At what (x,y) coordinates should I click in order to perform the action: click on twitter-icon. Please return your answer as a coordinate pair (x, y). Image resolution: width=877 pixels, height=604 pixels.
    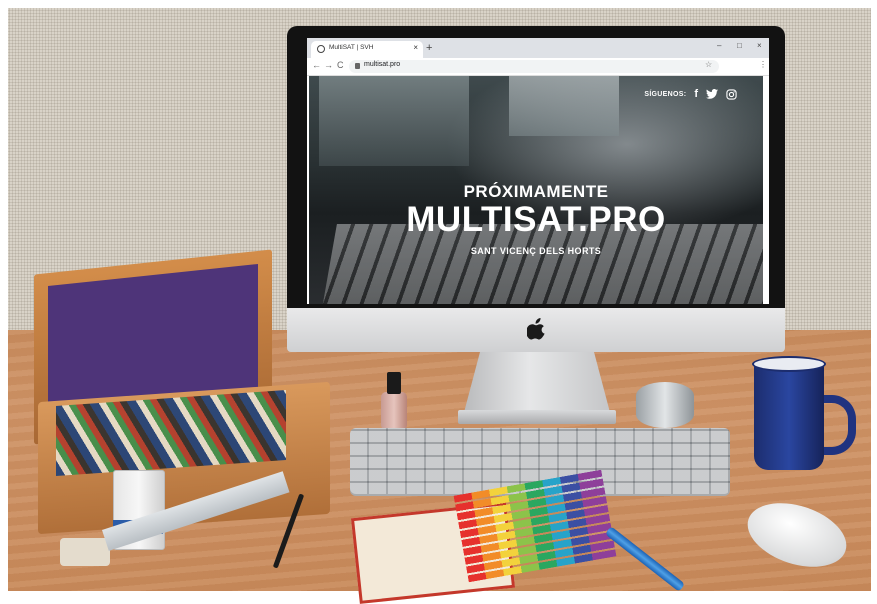
    Looking at the image, I should click on (712, 94).